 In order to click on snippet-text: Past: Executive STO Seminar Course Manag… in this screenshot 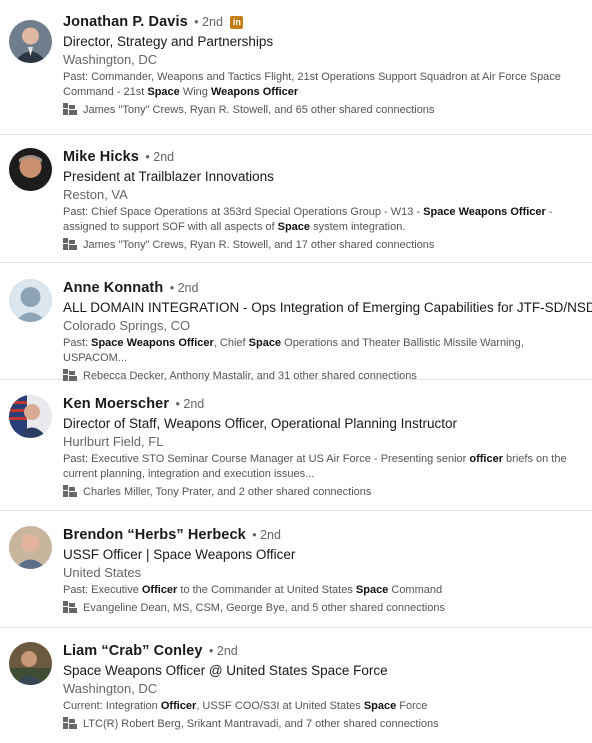, I will do `click(266, 459)`.